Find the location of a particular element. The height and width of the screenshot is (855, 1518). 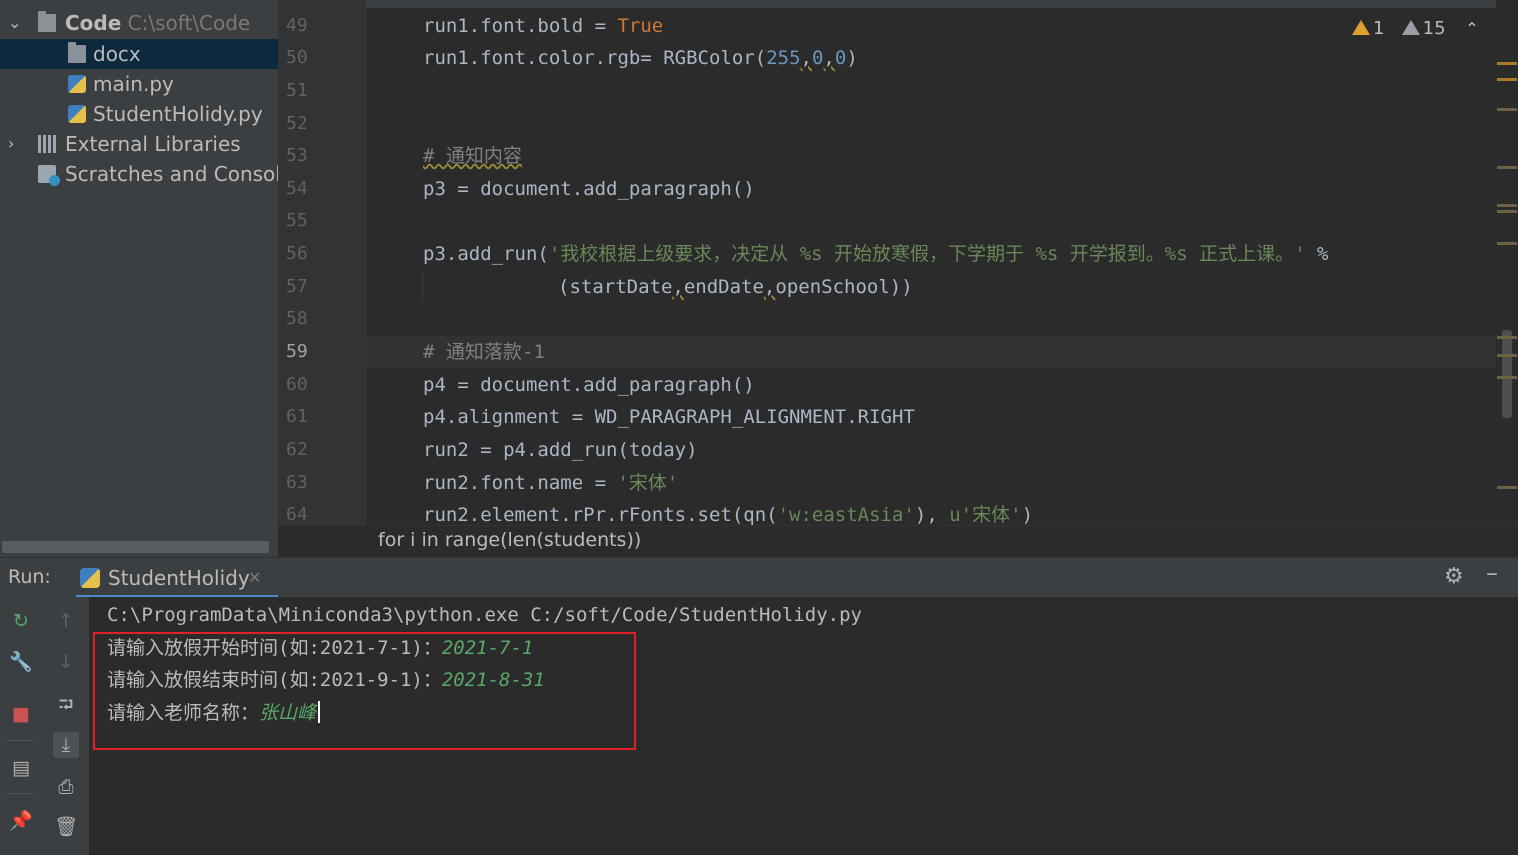

line-number: 61 is located at coordinates (297, 416).